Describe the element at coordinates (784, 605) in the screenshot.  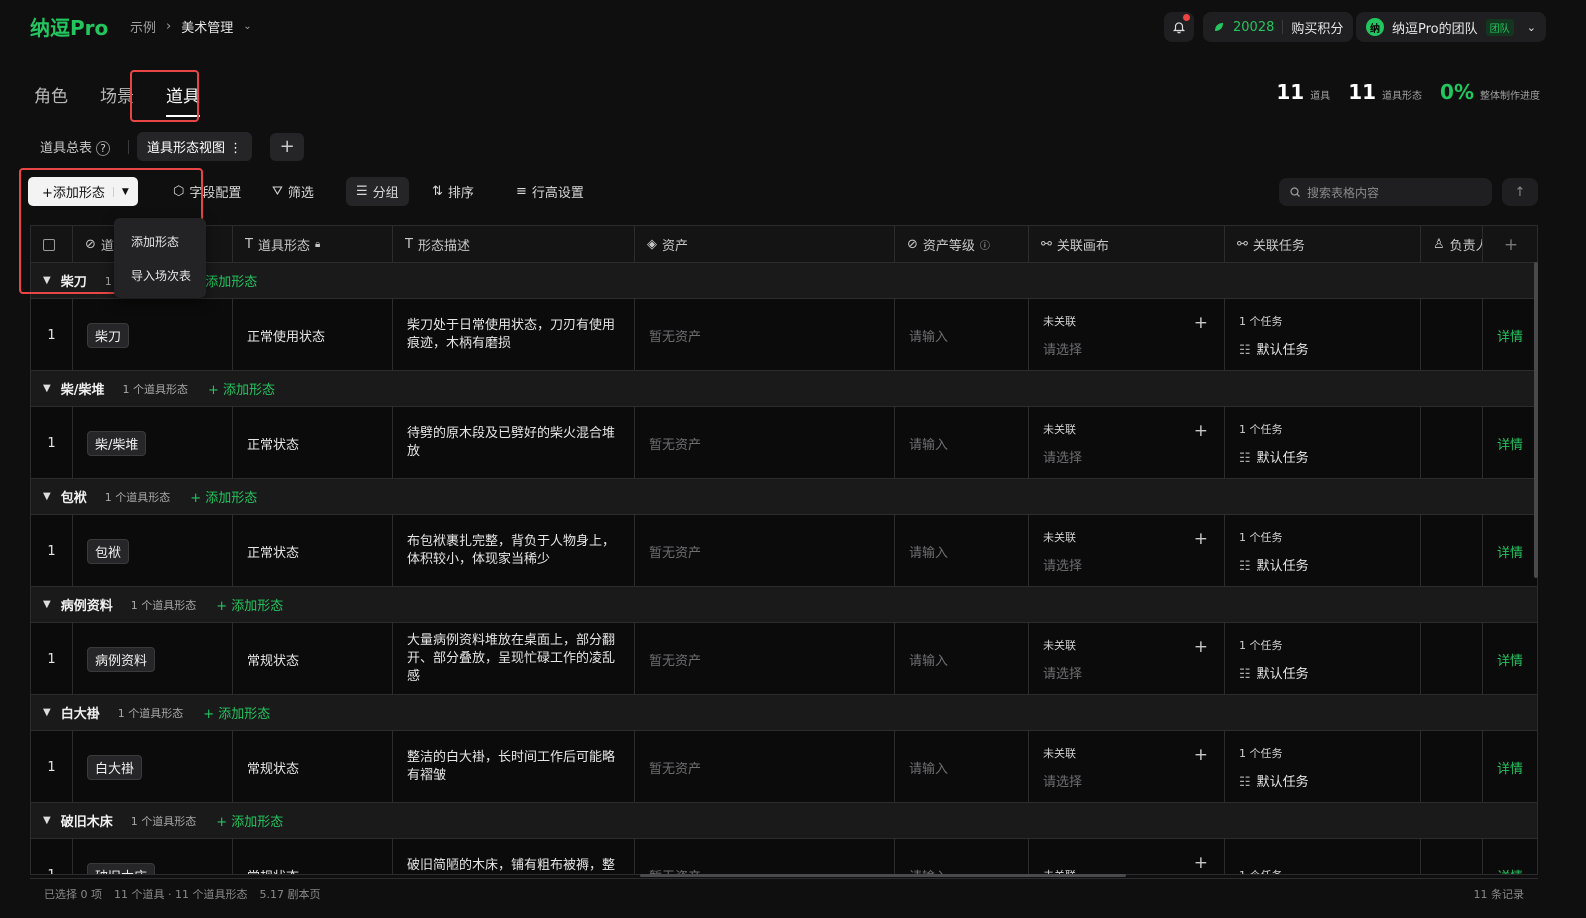
I see `group-header: ▼ 病例资料 1 个道具形态 + 添加形态` at that location.